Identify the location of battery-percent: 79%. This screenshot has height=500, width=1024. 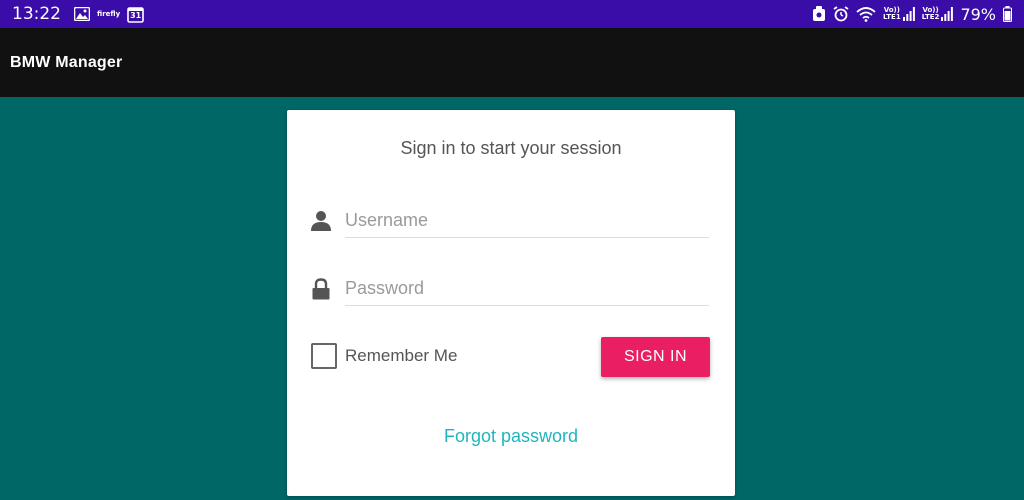
(978, 14).